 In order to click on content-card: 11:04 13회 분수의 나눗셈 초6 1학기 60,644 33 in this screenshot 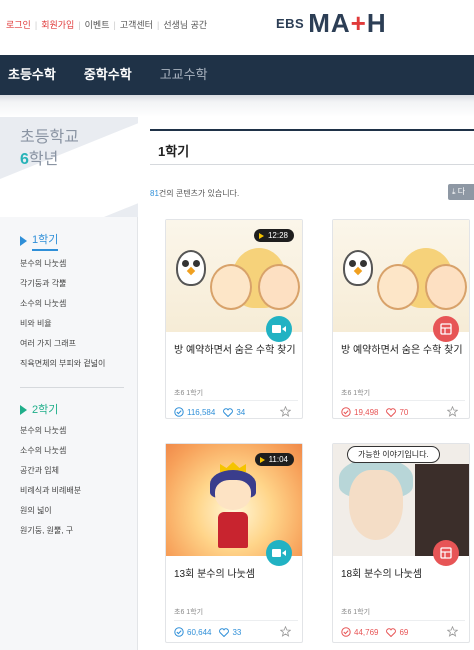, I will do `click(234, 543)`.